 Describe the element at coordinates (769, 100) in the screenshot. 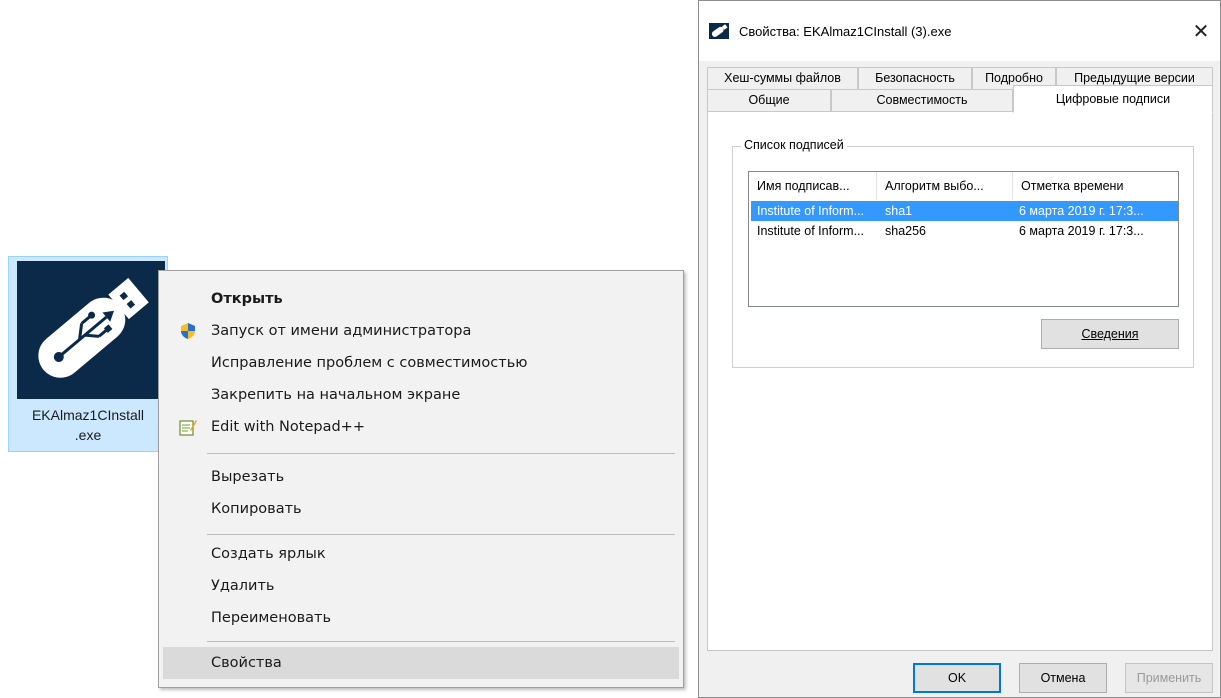

I see `tab-general: Общие` at that location.